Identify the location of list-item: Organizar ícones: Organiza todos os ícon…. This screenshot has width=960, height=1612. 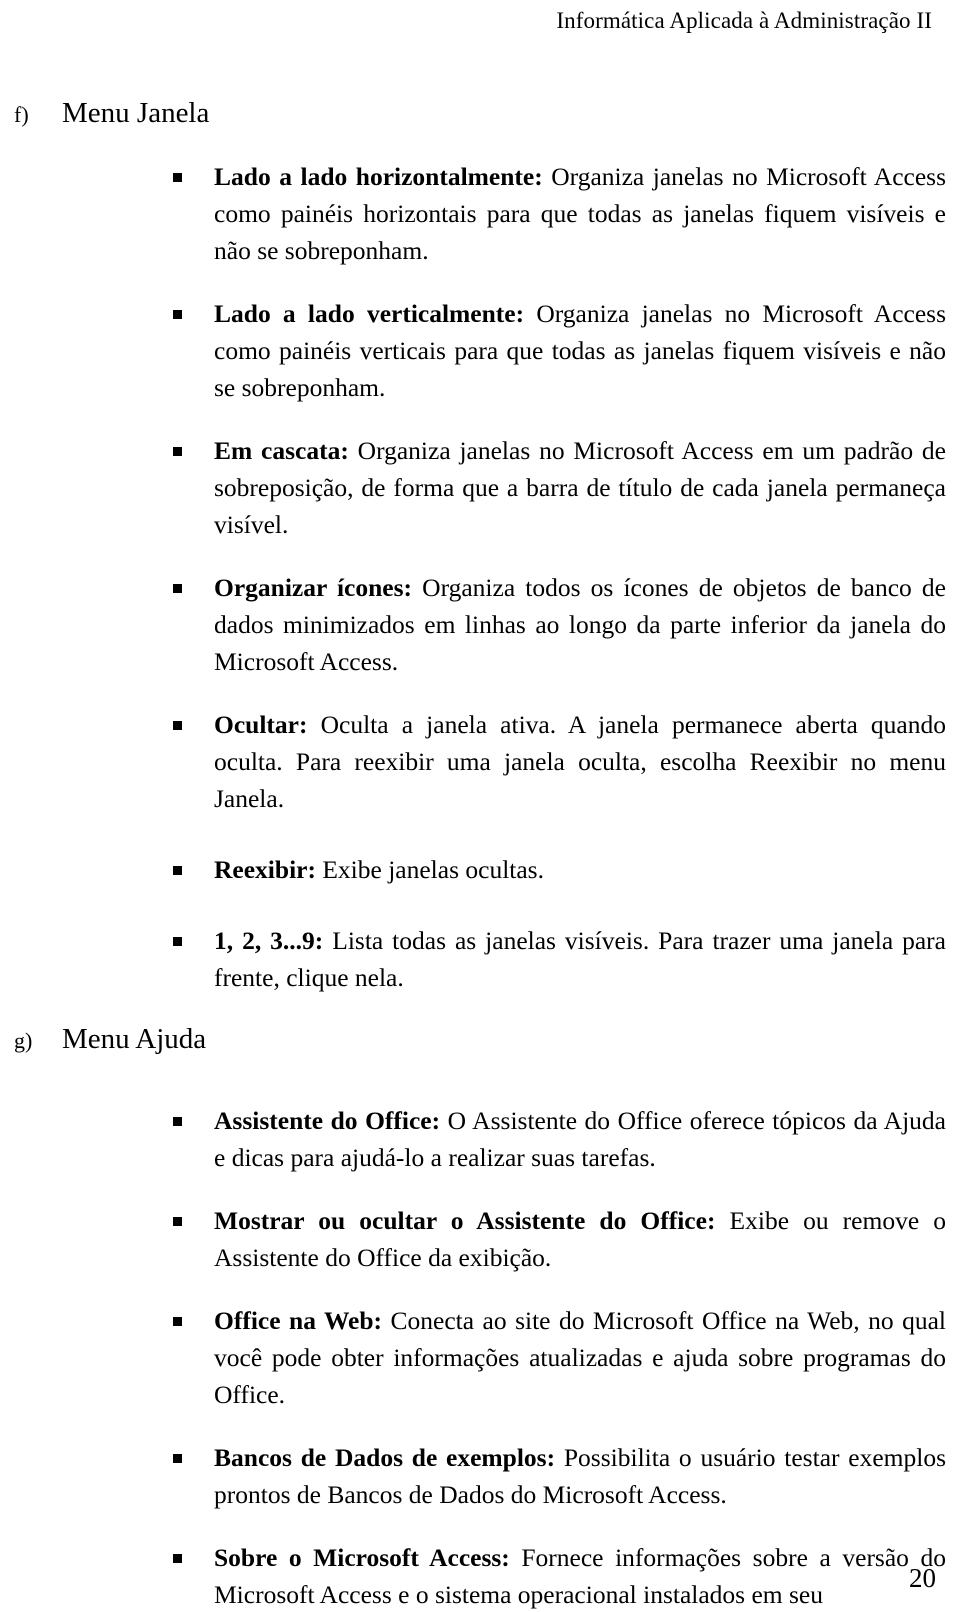
(551, 624).